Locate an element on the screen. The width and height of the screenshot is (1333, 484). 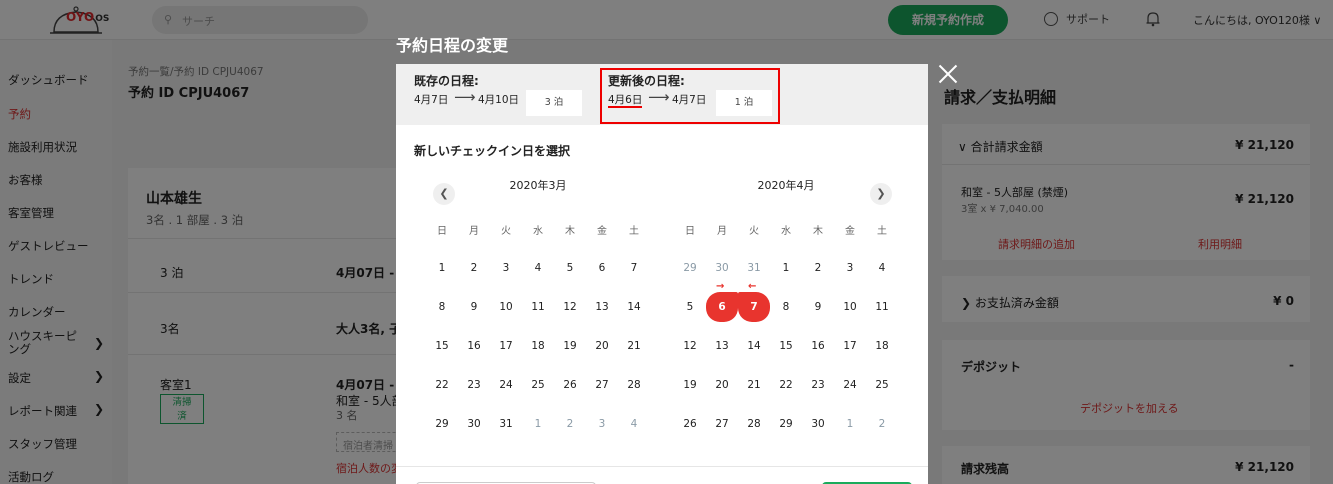
highlight-box is located at coordinates (690, 96).